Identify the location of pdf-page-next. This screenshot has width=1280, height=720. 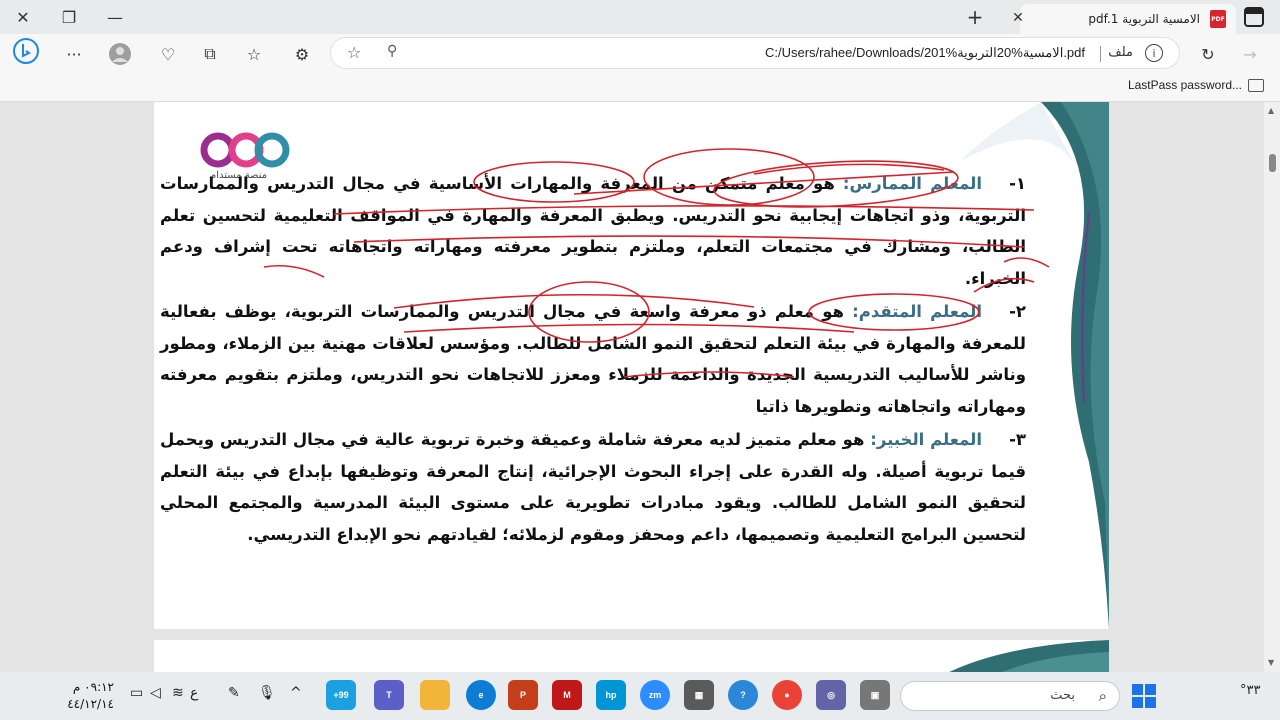
(631, 656).